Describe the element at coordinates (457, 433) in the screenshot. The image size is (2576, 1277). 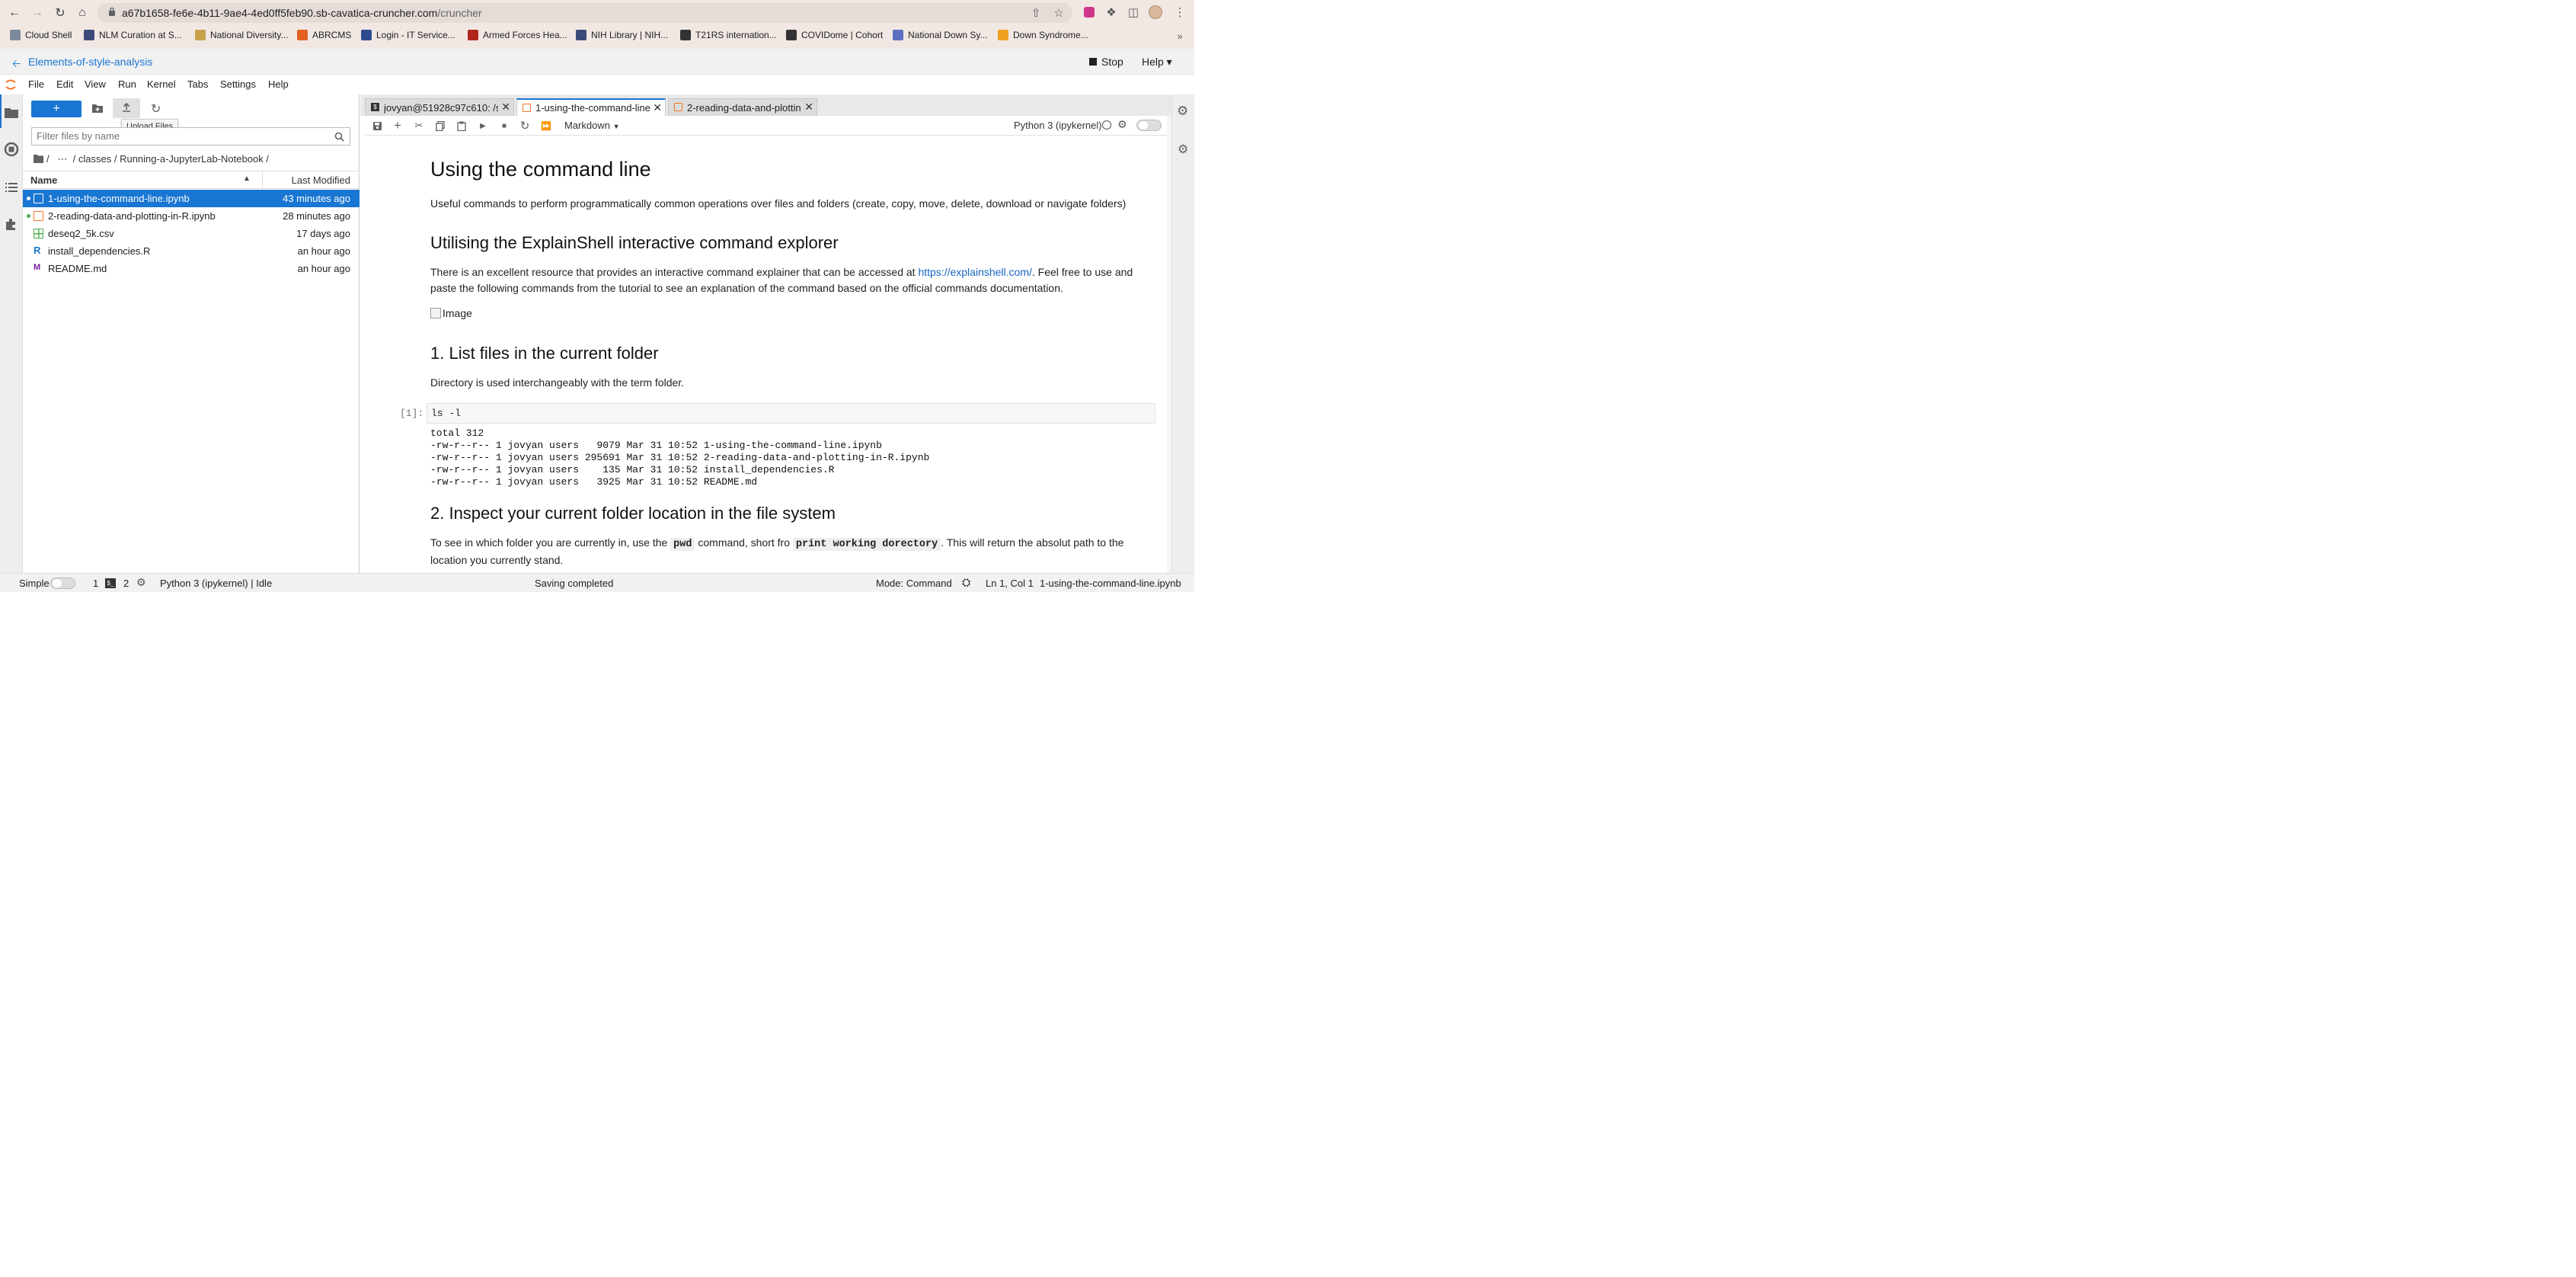
I see `output-line: total 312` at that location.